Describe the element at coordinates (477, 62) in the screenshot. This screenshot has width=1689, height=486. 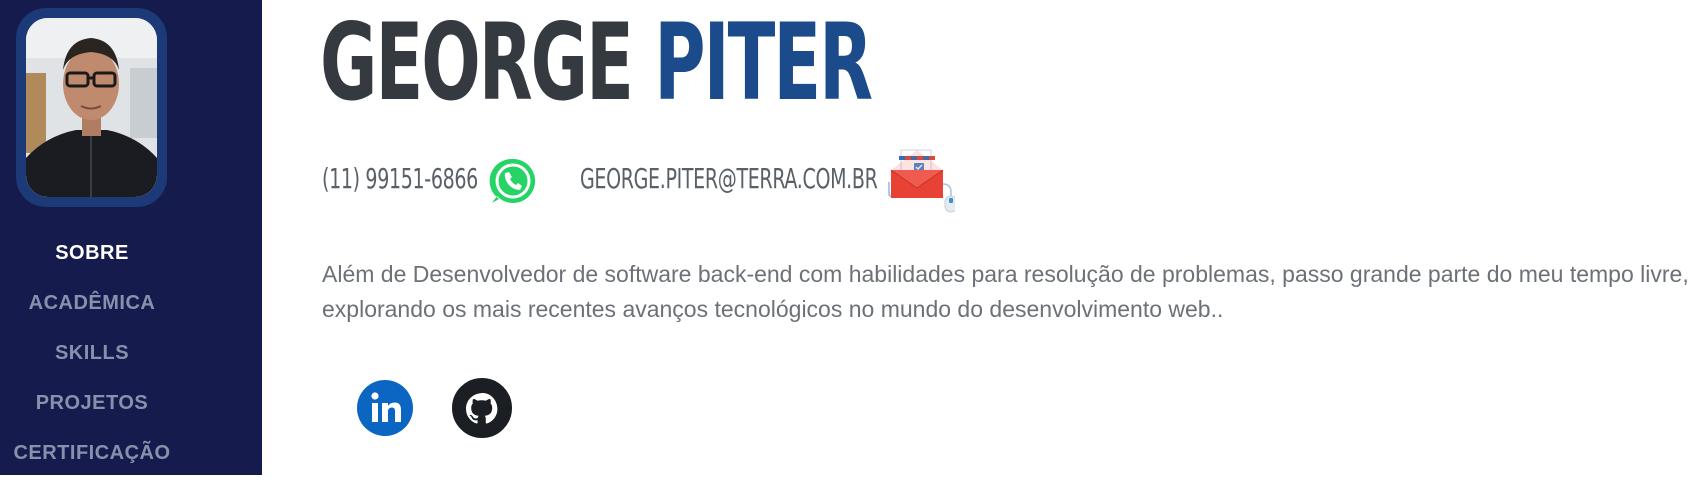
I see `first-name: GEORGE` at that location.